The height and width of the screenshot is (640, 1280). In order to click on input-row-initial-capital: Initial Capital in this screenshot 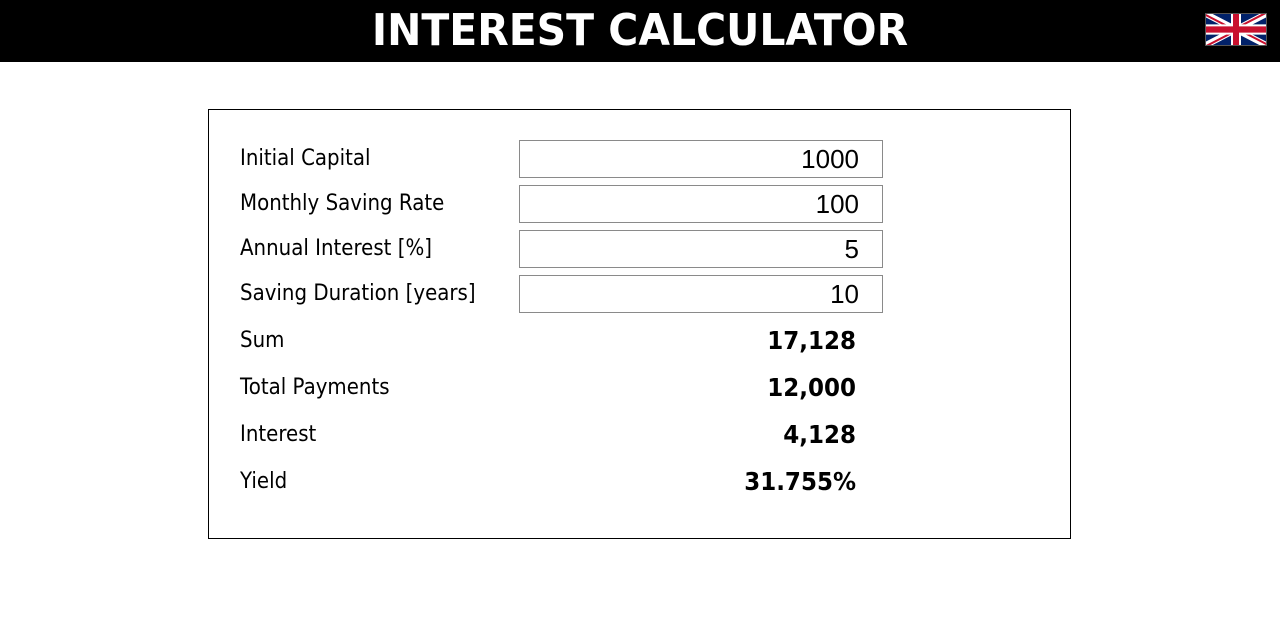, I will do `click(640, 159)`.